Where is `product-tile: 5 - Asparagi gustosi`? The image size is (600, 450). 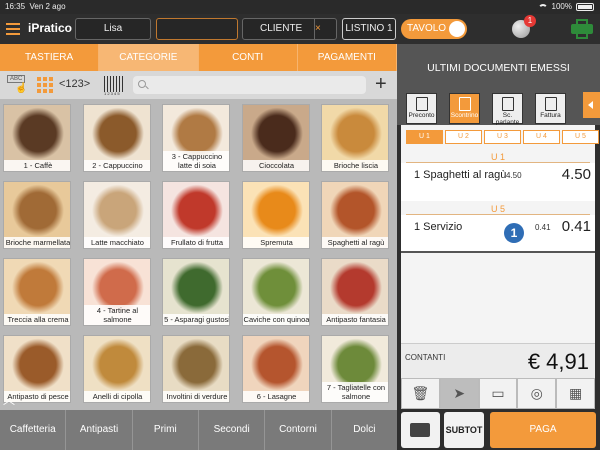
product-tile: 5 - Asparagi gustosi is located at coordinates (196, 292).